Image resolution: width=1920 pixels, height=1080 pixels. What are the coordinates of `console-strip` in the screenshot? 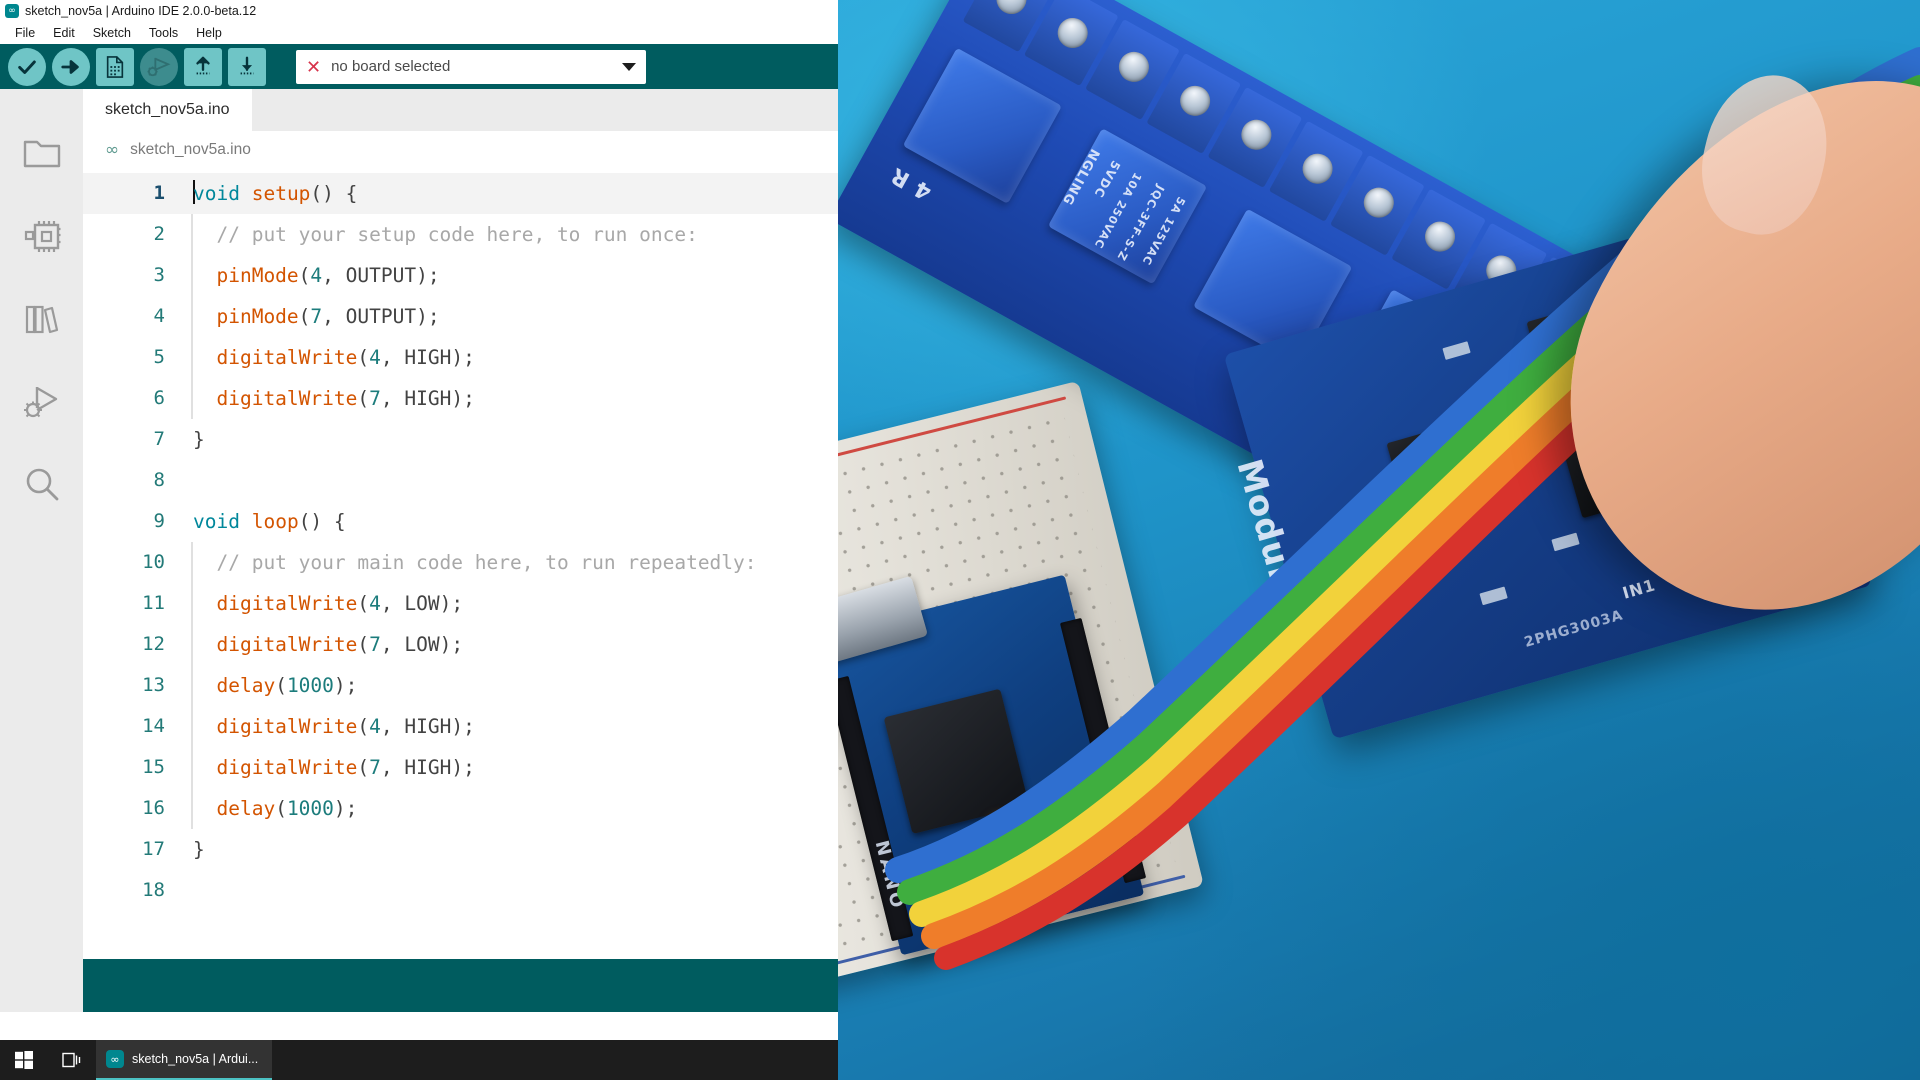 It's located at (460, 985).